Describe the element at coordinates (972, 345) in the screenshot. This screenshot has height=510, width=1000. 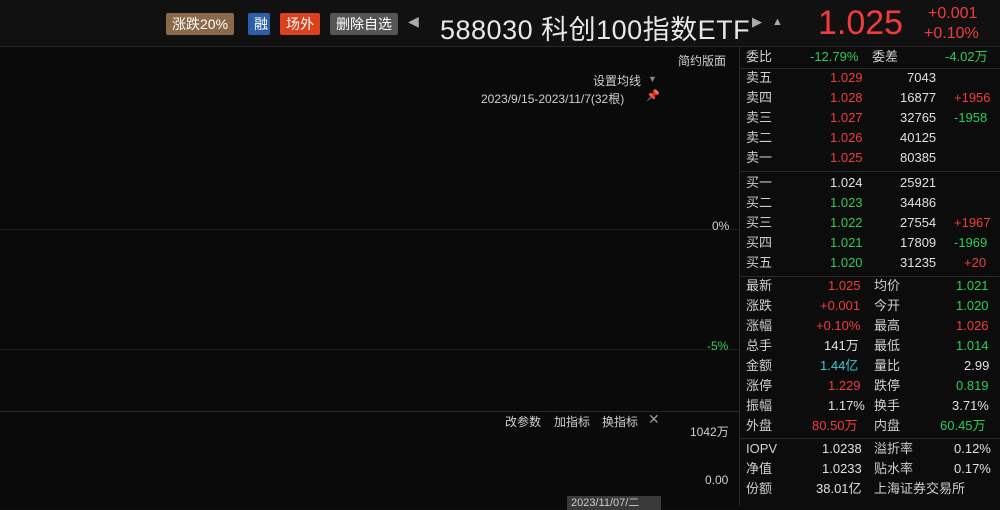
I see `stat-value: 1.014` at that location.